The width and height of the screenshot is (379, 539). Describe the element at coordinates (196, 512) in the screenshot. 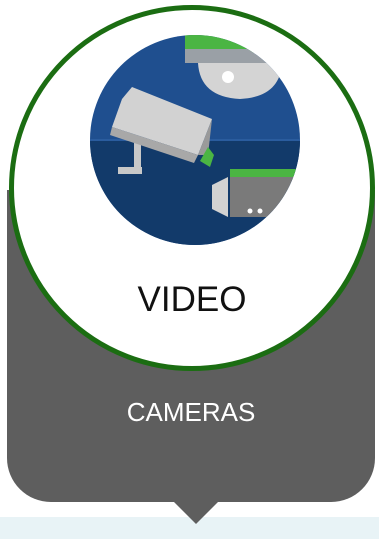

I see `pin-pointer` at that location.